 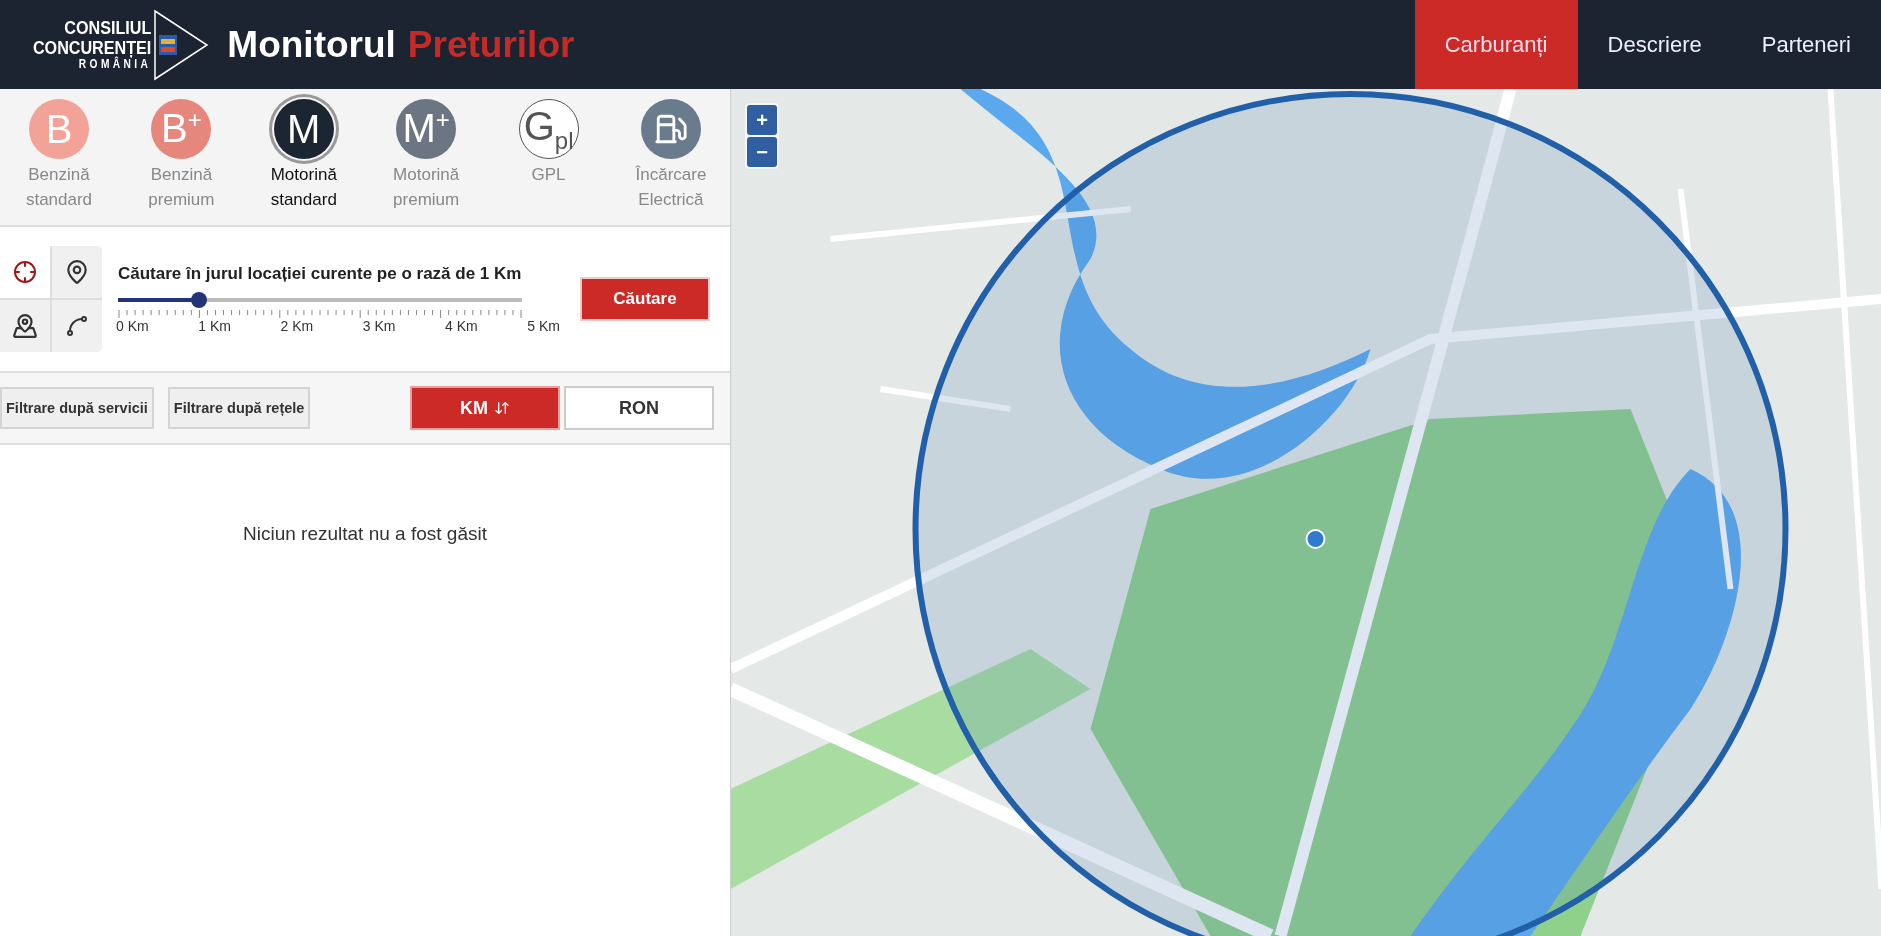 I want to click on crosshair-icon, so click(x=25, y=272).